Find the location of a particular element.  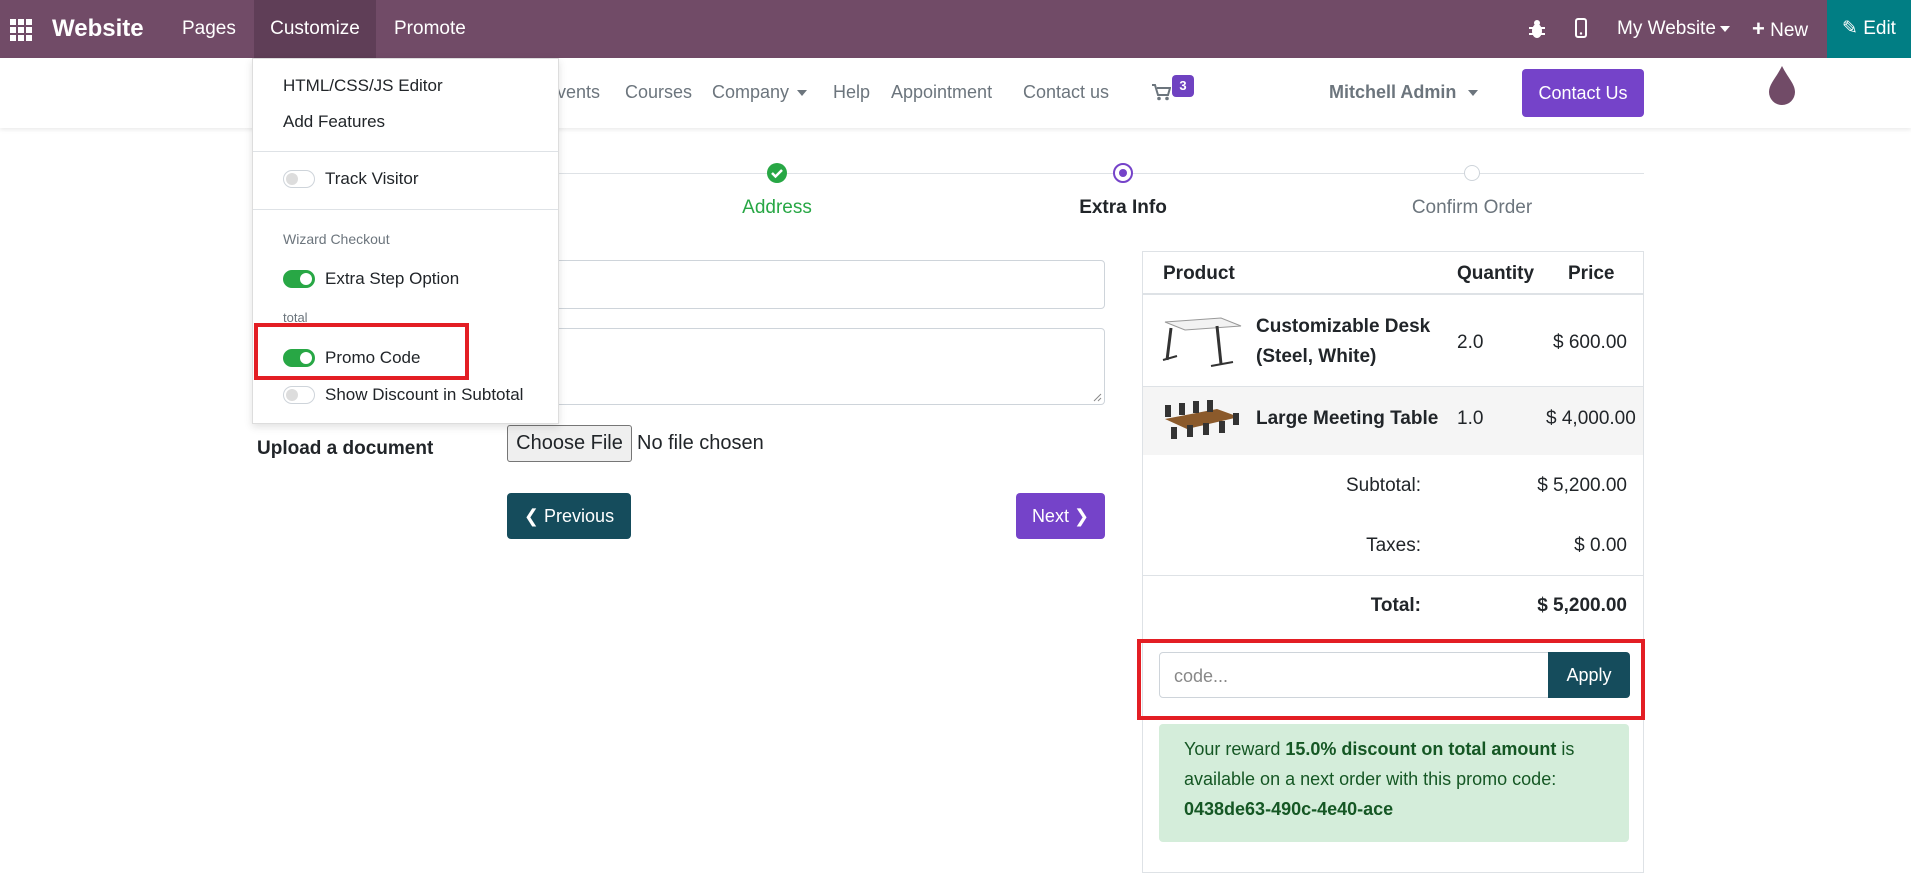

col-price: Price is located at coordinates (1591, 273).